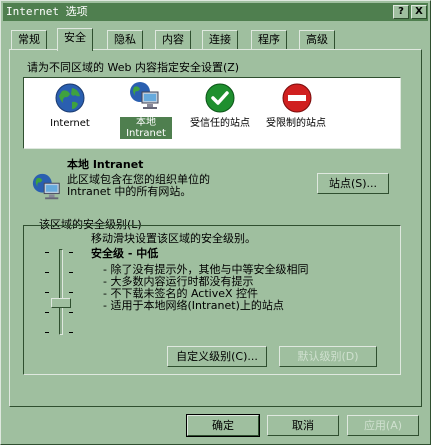 This screenshot has height=445, width=431. I want to click on intranet-icon, so click(145, 97).